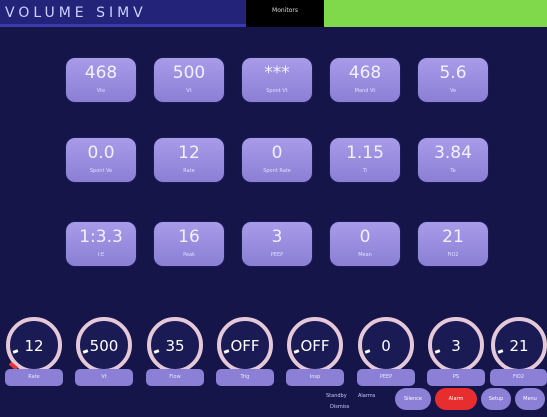 This screenshot has width=547, height=417. I want to click on knob-flow: 35, so click(175, 345).